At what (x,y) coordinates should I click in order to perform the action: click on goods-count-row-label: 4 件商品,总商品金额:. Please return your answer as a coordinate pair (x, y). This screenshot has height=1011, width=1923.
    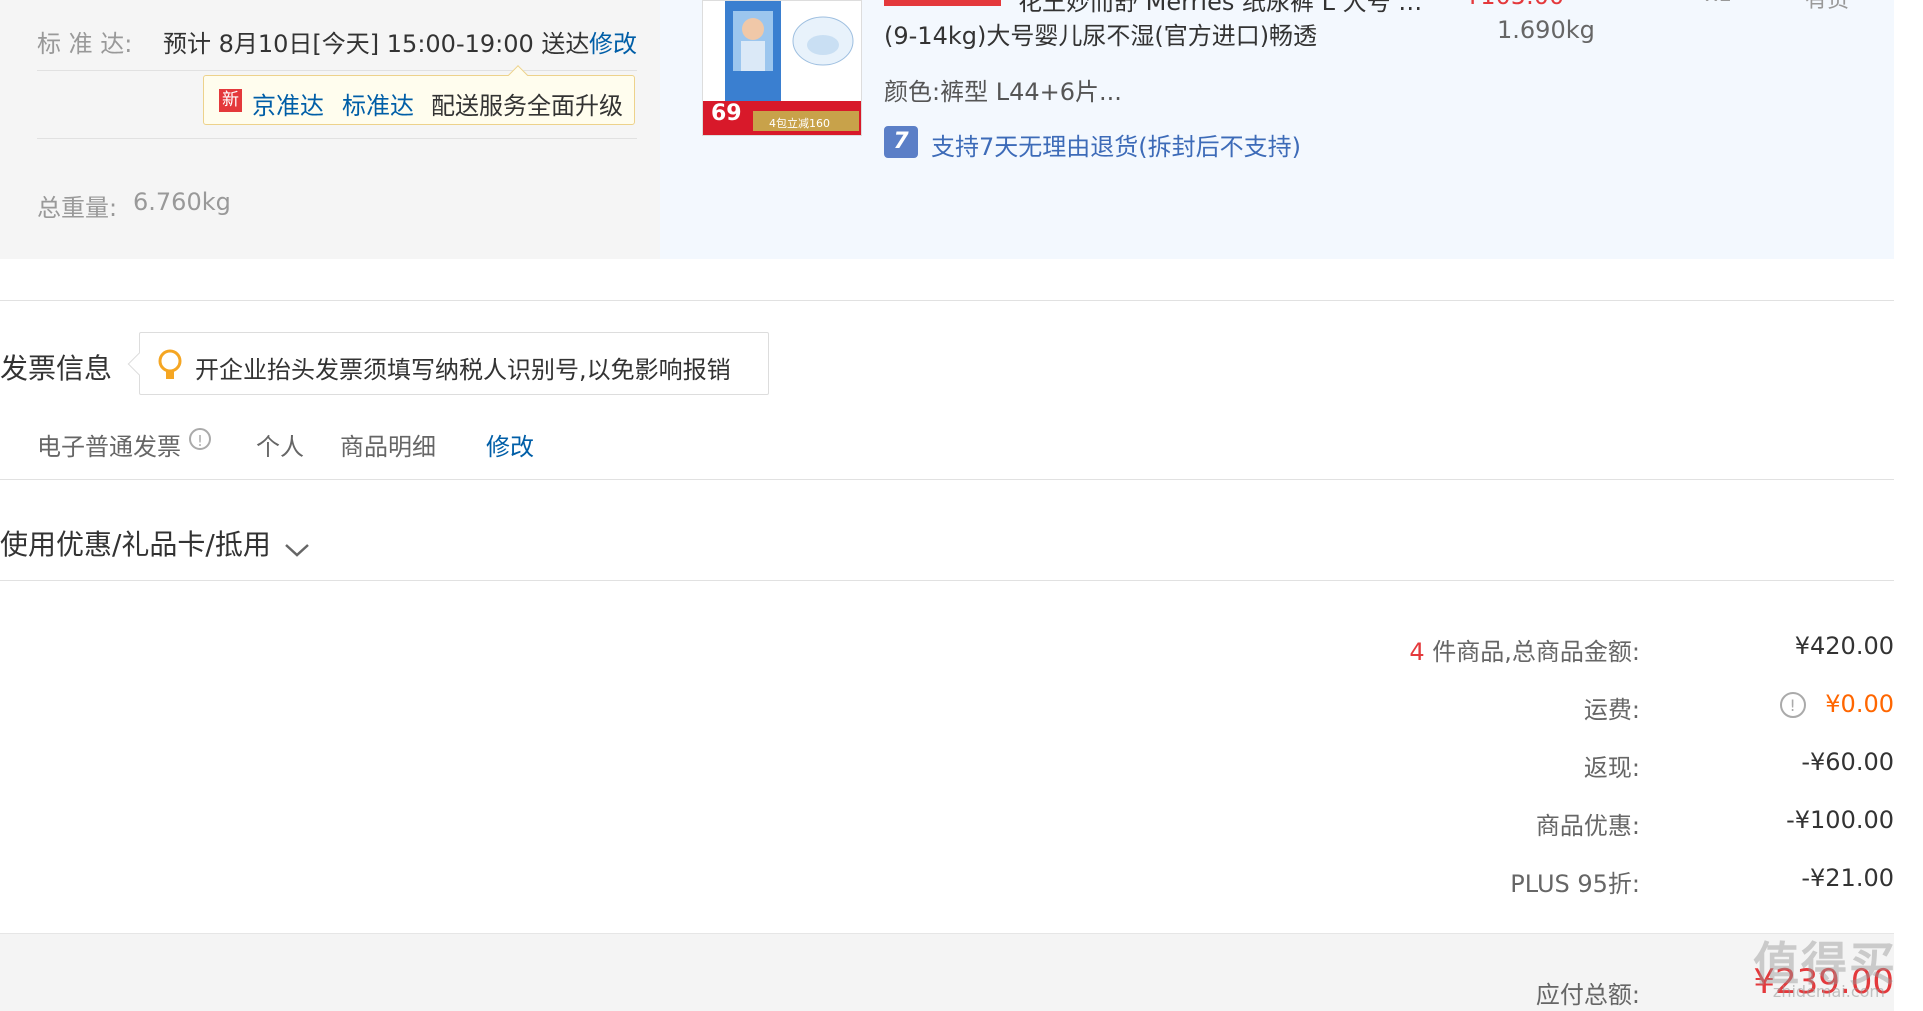
    Looking at the image, I should click on (1380, 649).